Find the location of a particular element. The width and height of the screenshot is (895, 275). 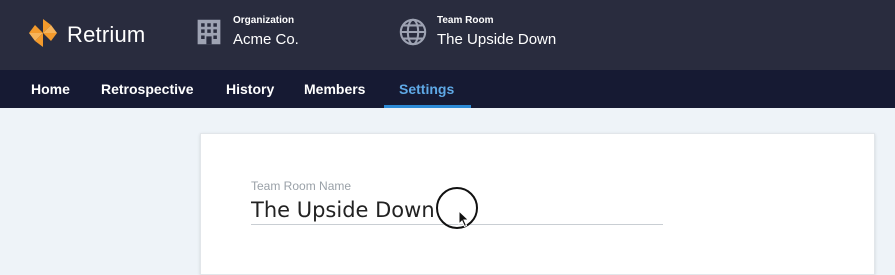

tab-history: History is located at coordinates (250, 89).